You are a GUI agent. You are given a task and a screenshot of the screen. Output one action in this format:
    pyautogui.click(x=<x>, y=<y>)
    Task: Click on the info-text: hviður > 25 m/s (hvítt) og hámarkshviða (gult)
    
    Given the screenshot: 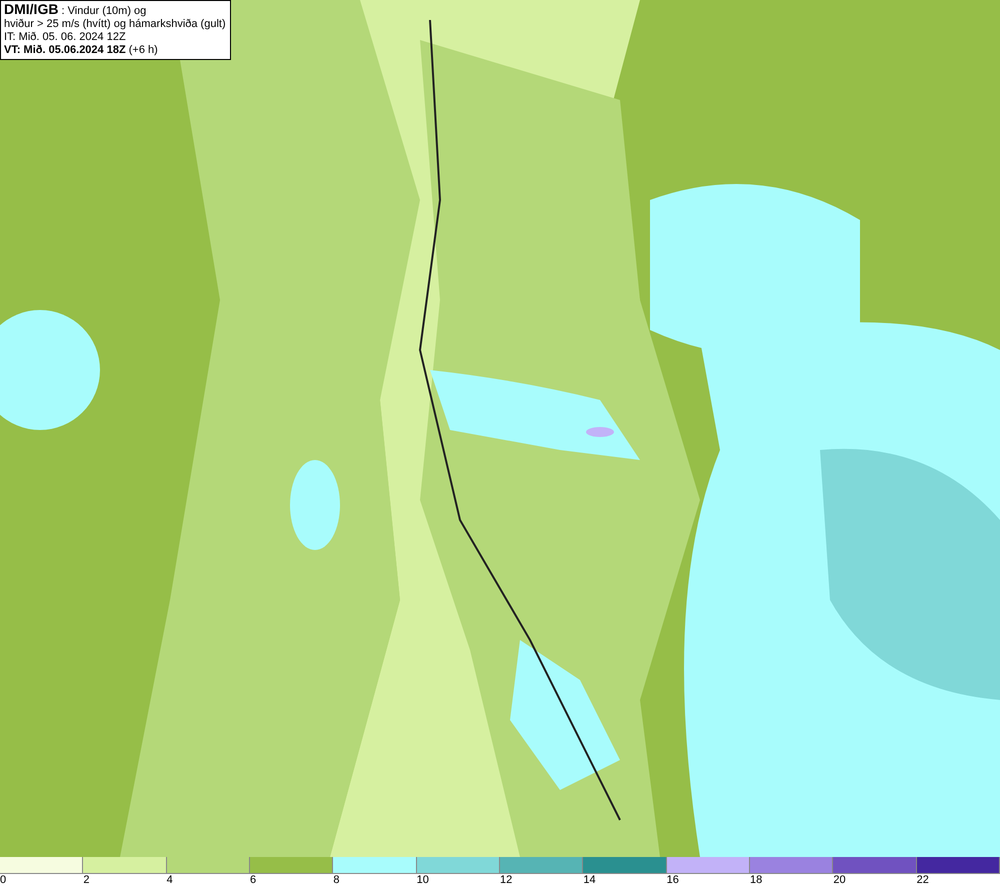 What is the action you would take?
    pyautogui.click(x=115, y=24)
    